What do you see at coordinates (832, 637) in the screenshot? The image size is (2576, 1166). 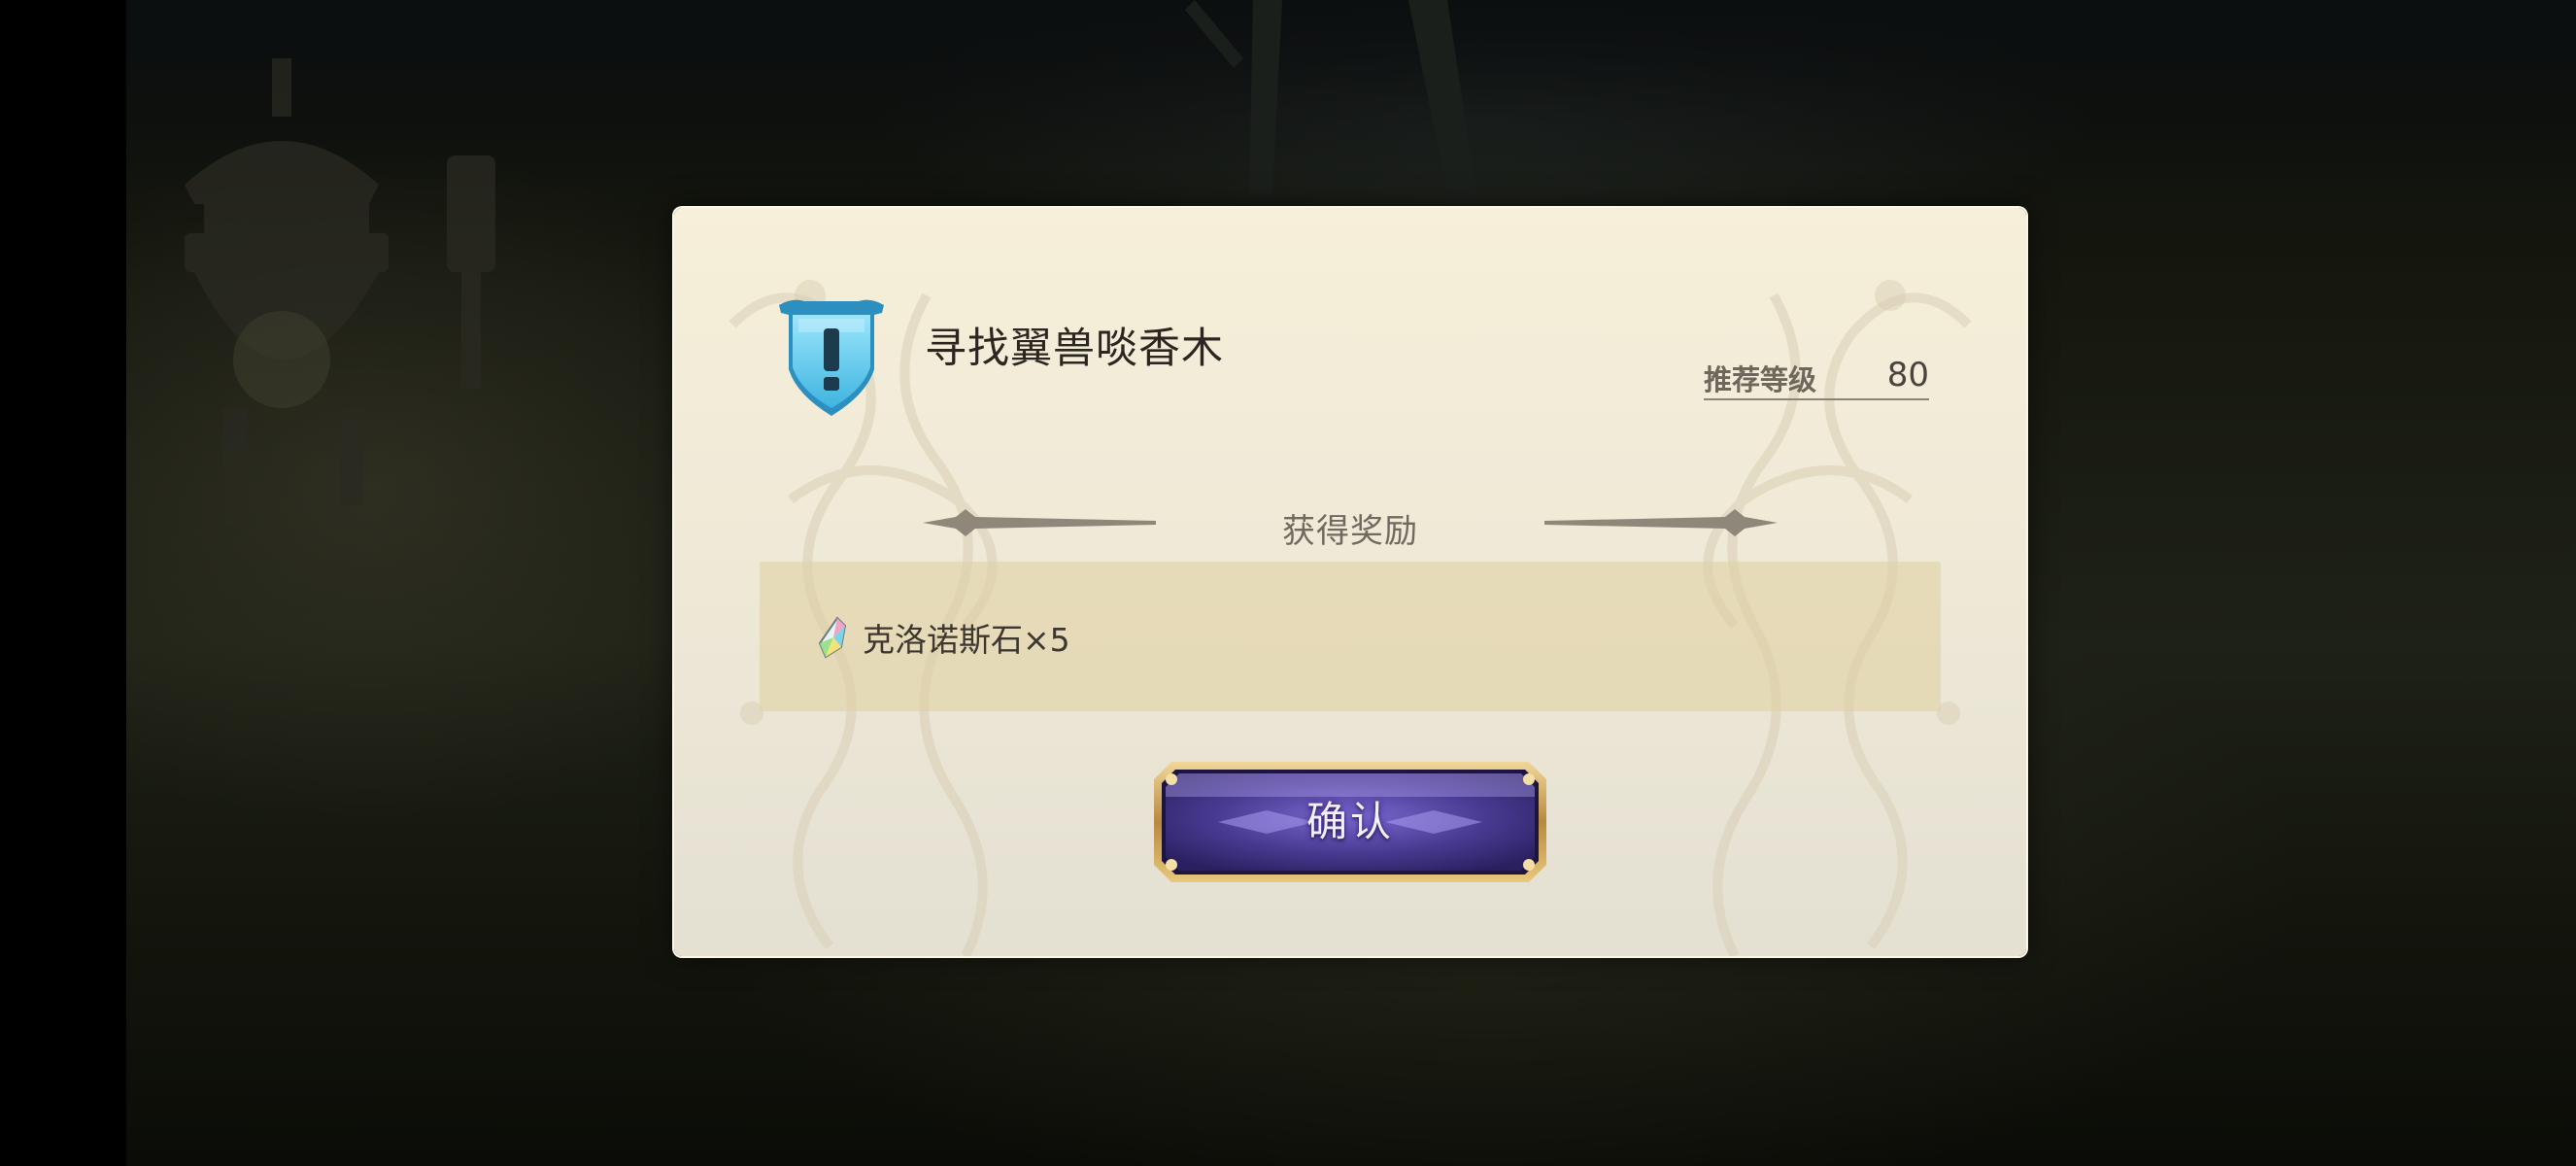 I see `crystal-icon` at bounding box center [832, 637].